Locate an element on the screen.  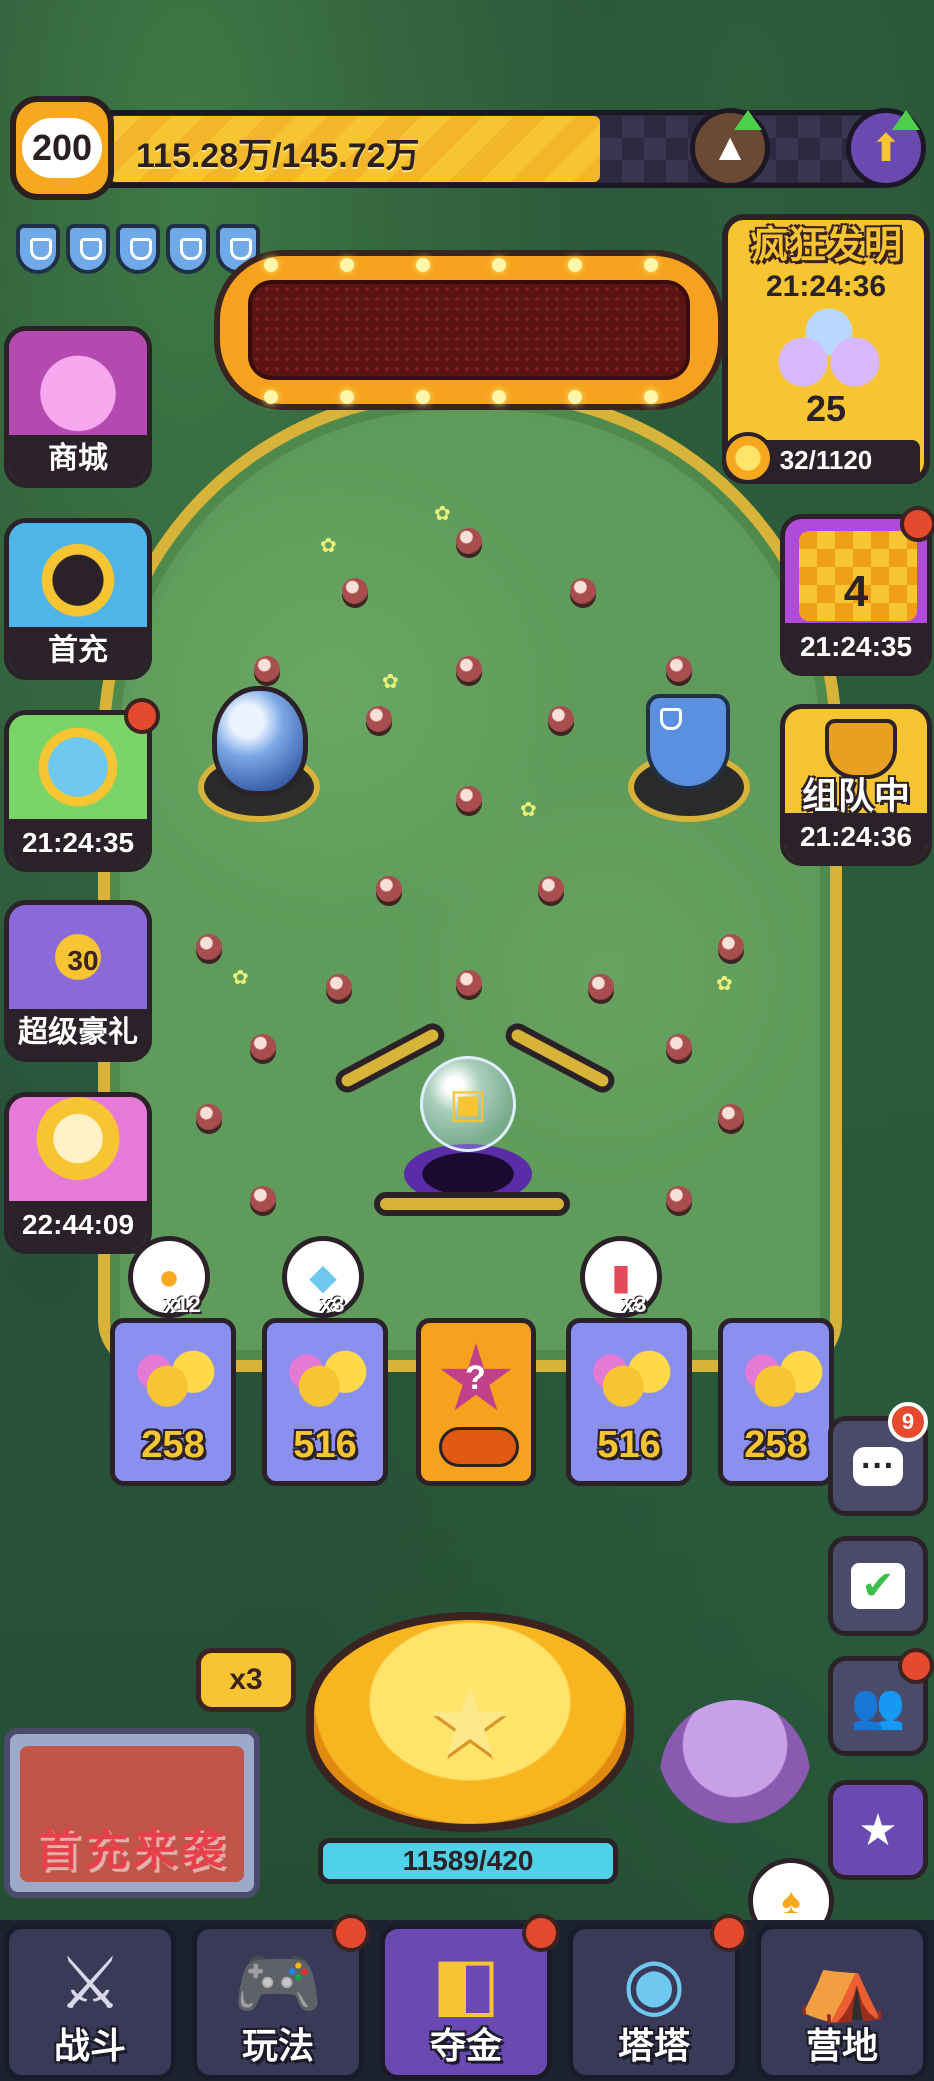
nav-gold-rush: ◧ 夺金 is located at coordinates (466, 2002).